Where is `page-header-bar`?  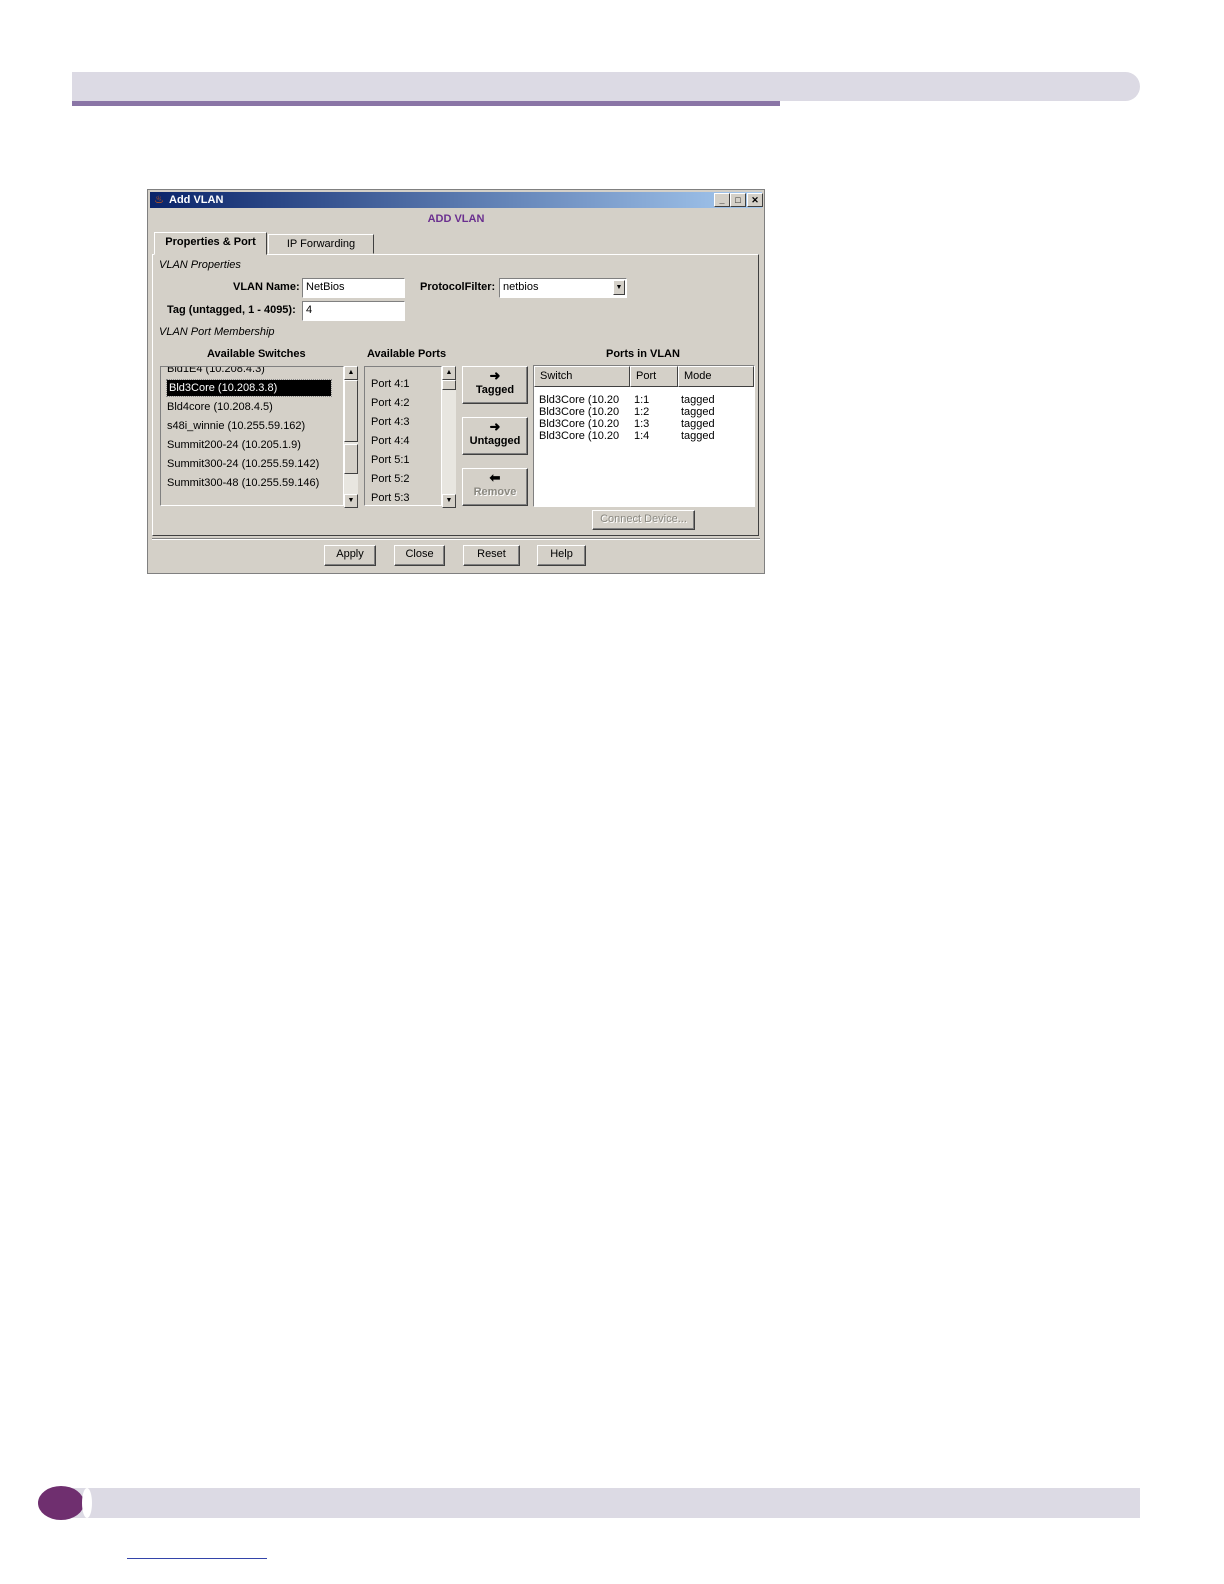 page-header-bar is located at coordinates (606, 86).